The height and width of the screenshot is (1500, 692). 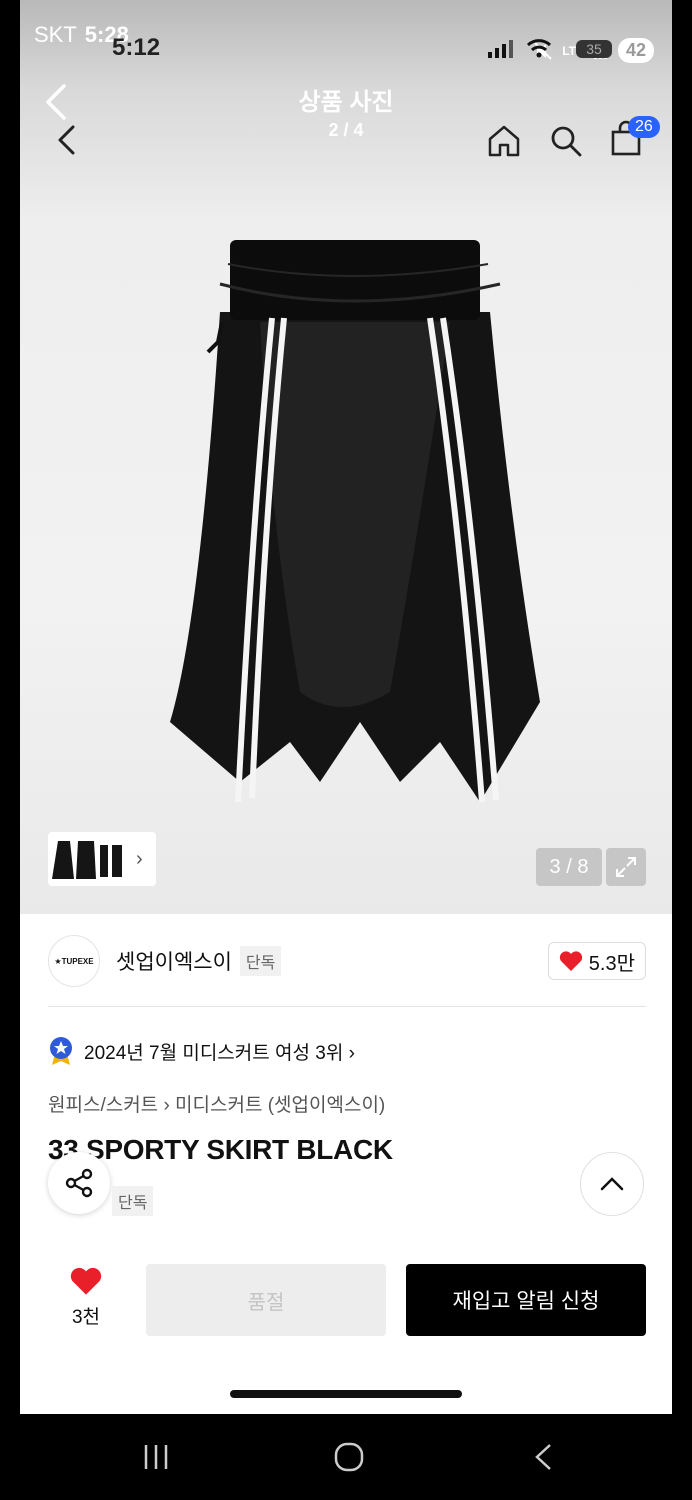 What do you see at coordinates (635, 50) in the screenshot?
I see `notification-badge: 42` at bounding box center [635, 50].